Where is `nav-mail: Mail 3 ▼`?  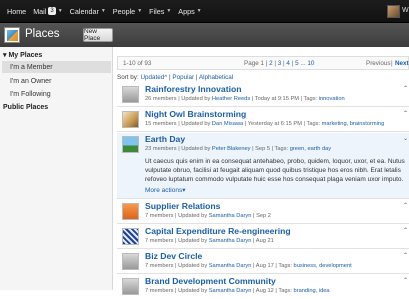 nav-mail: Mail 3 ▼ is located at coordinates (44, 11).